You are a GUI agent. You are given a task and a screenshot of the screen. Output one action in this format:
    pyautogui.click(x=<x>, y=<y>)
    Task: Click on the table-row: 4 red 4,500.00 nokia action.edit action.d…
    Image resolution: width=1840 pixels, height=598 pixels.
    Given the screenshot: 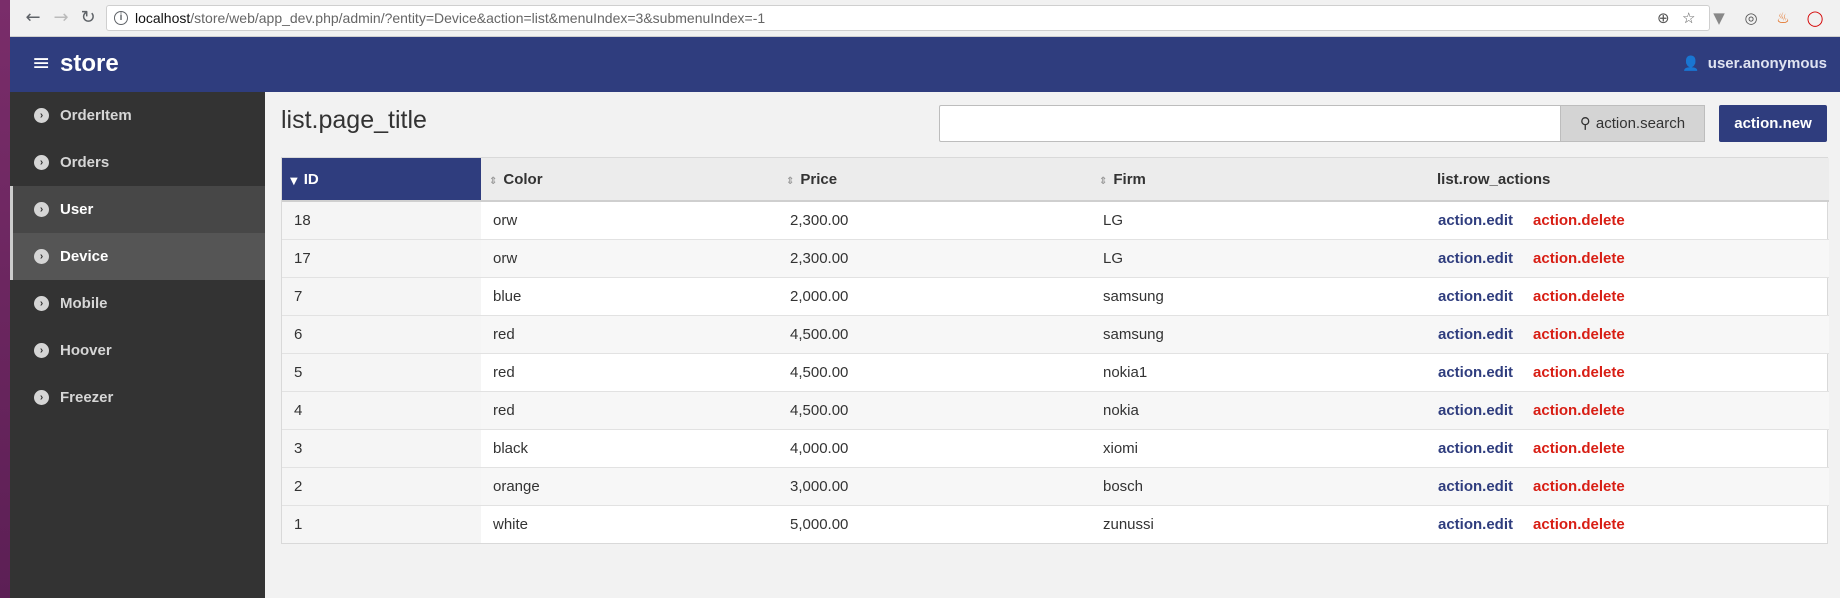 What is the action you would take?
    pyautogui.click(x=1055, y=409)
    